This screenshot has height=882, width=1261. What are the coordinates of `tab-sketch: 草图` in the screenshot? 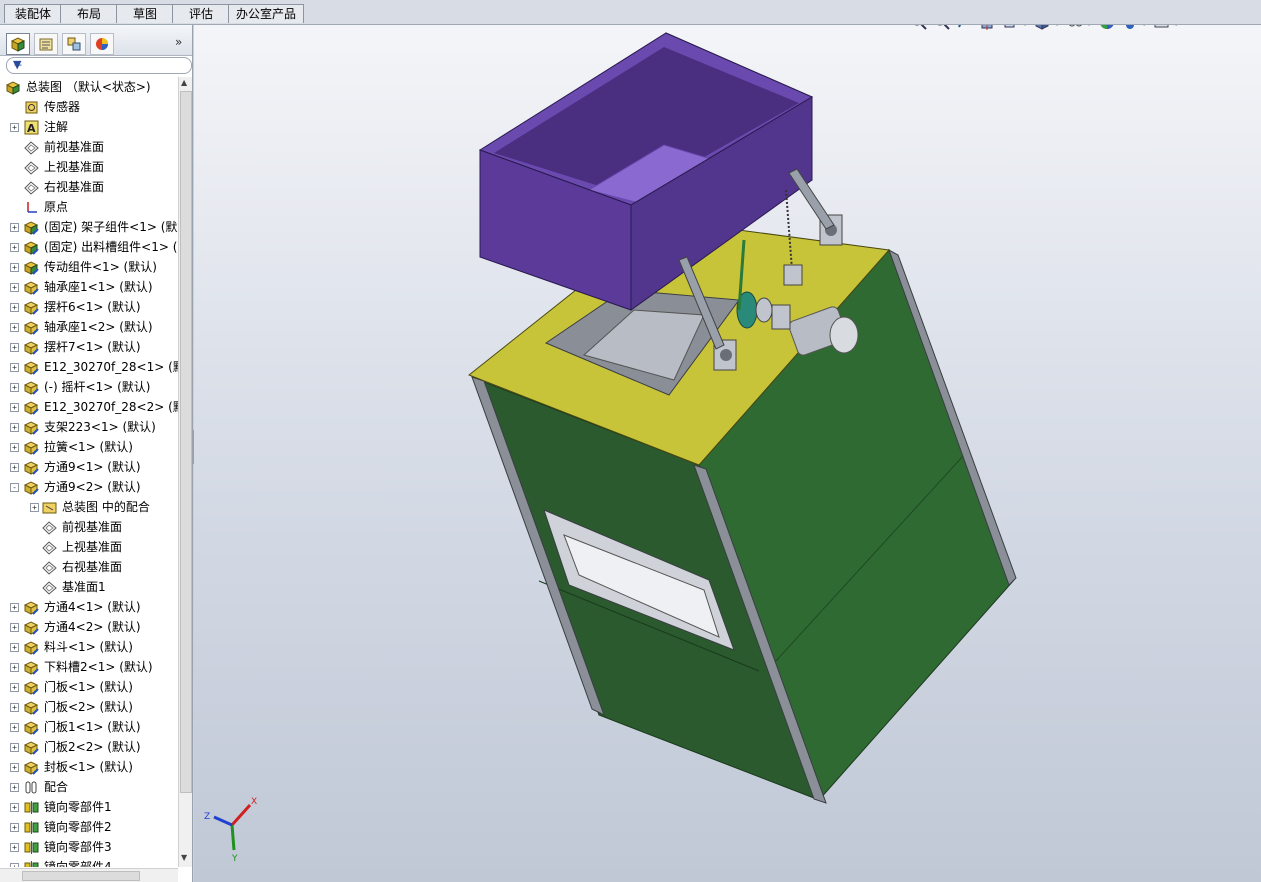 It's located at (145, 13).